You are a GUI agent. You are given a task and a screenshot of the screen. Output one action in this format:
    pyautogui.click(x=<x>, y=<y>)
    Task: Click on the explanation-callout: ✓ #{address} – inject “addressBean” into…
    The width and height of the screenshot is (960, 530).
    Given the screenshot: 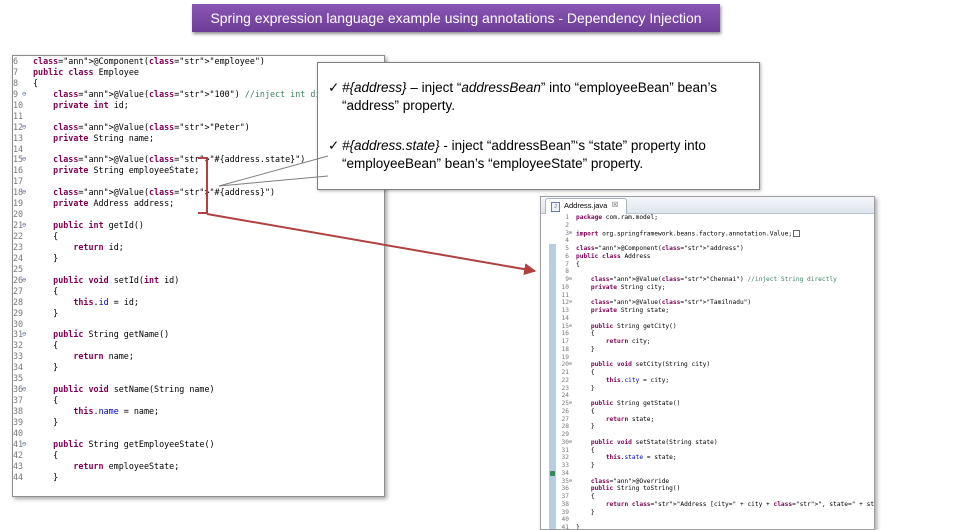 What is the action you would take?
    pyautogui.click(x=538, y=126)
    